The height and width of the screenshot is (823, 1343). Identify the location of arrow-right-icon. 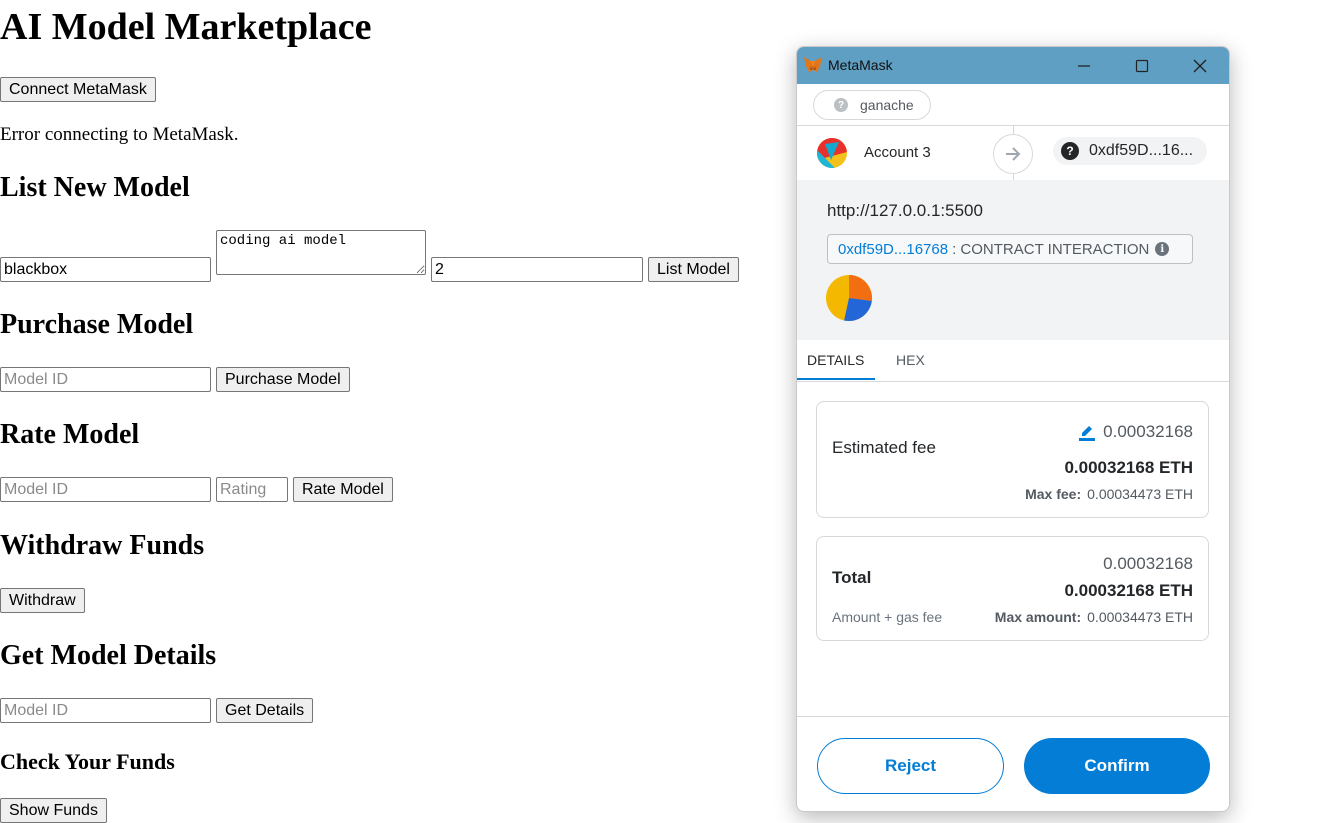
(1013, 154).